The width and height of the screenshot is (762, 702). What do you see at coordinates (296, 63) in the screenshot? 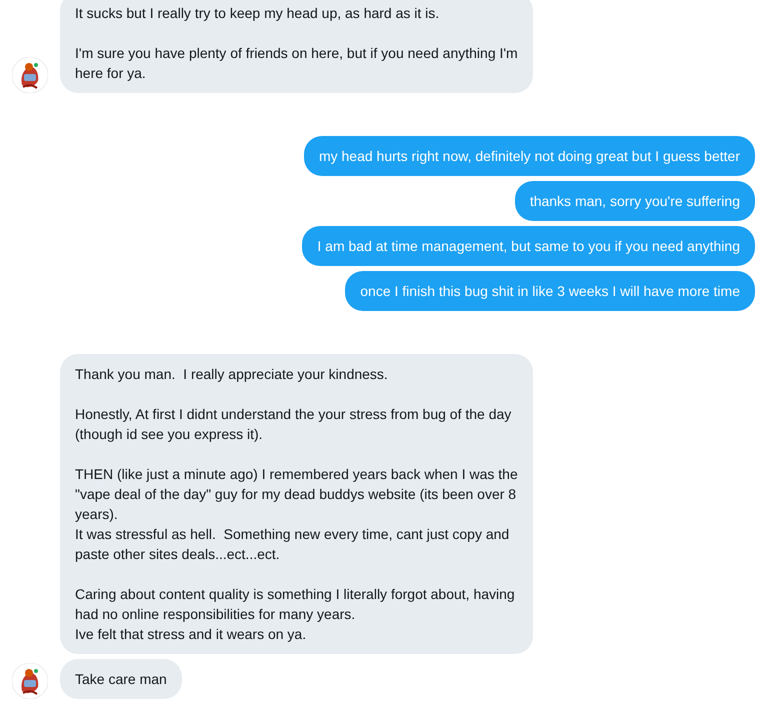
I see `message-text: I'm sure you have plenty of friends on here, but if you need anything I'm here for ya.` at bounding box center [296, 63].